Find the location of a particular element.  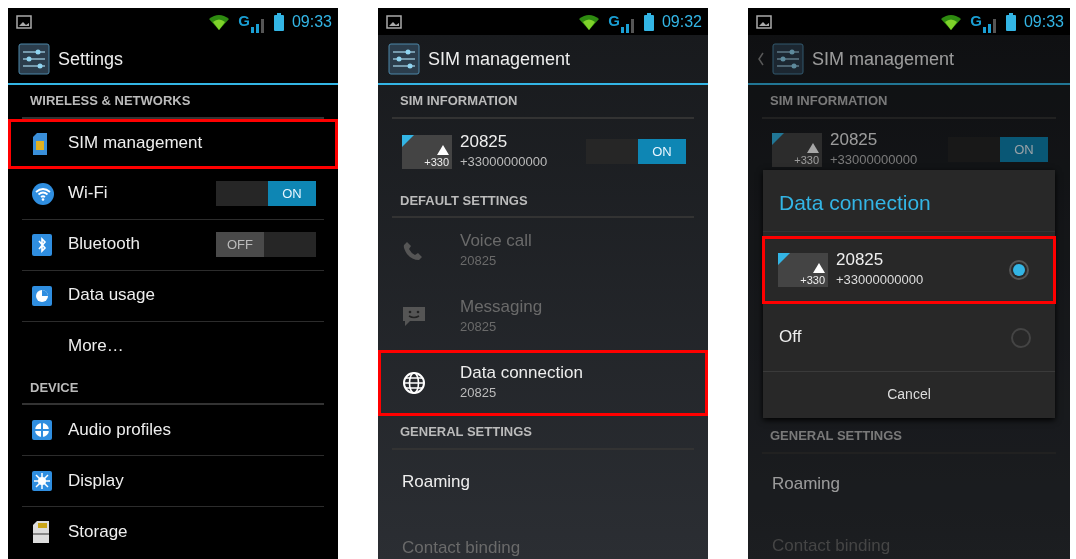

dialog-option: Off is located at coordinates (909, 338).